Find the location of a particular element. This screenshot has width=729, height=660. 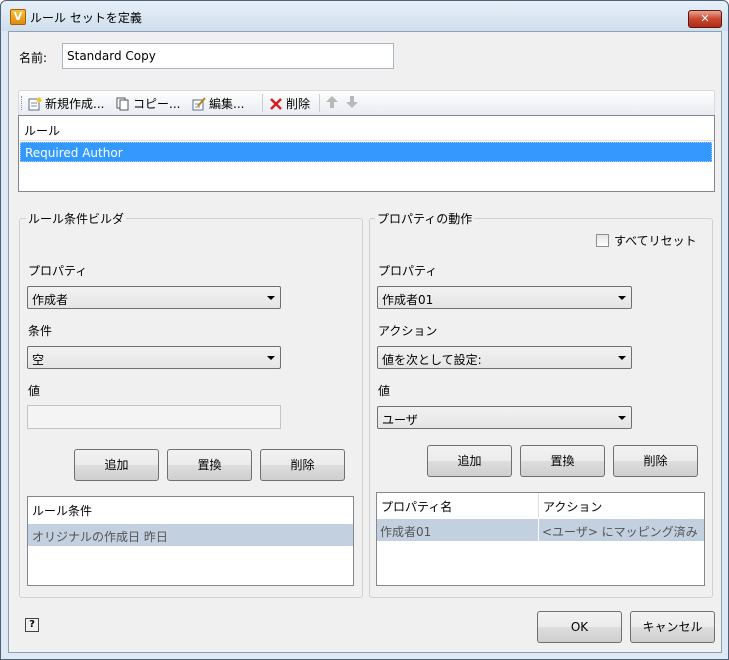

list-item: オリジナルの作成日 昨日 is located at coordinates (190, 535).